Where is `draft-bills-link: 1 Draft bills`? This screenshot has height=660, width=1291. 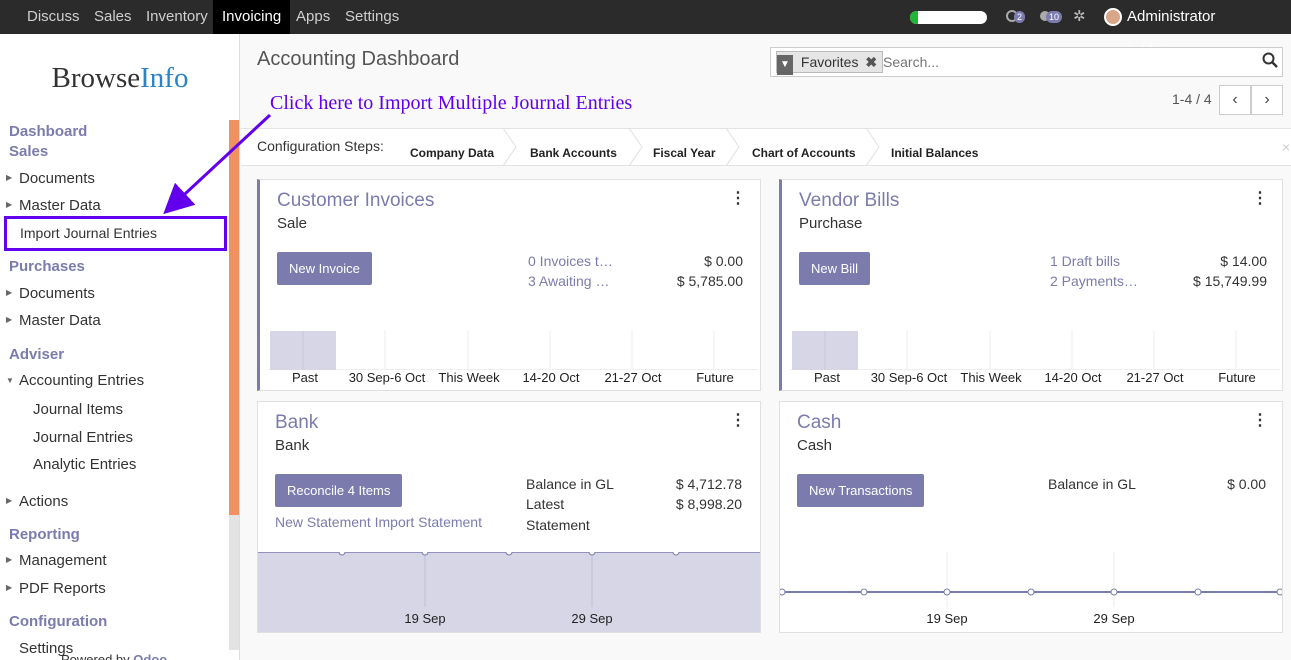
draft-bills-link: 1 Draft bills is located at coordinates (1085, 261).